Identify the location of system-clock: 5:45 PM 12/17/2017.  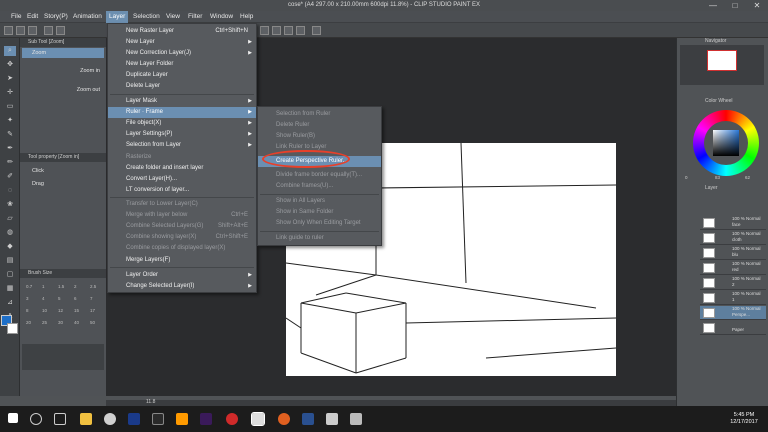
(744, 419).